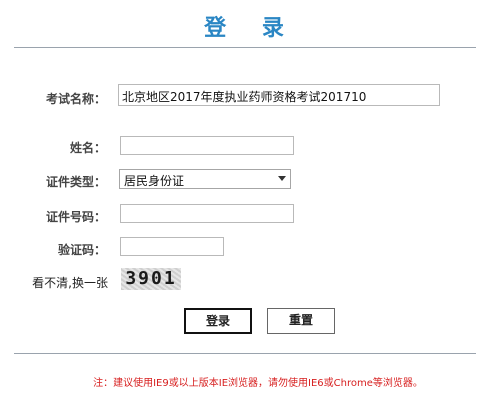  I want to click on reset-button: 重置, so click(301, 321).